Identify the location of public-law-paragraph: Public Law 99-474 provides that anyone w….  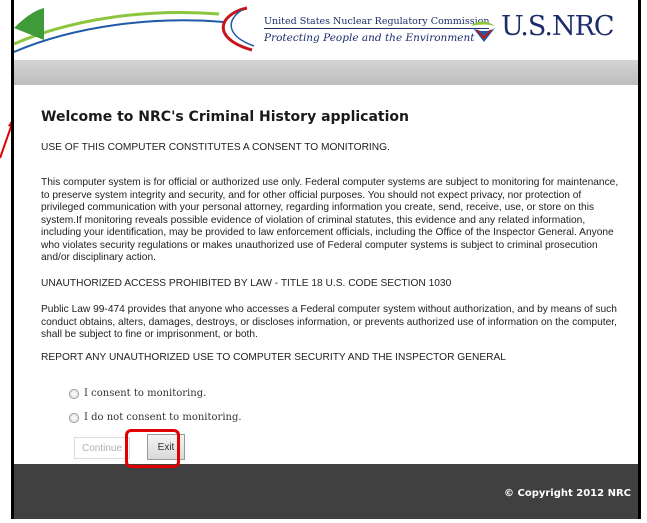
(329, 322).